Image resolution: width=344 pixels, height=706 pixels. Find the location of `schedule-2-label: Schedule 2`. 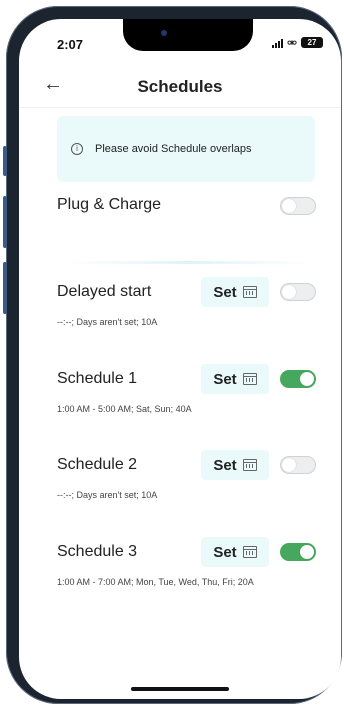

schedule-2-label: Schedule 2 is located at coordinates (97, 464).